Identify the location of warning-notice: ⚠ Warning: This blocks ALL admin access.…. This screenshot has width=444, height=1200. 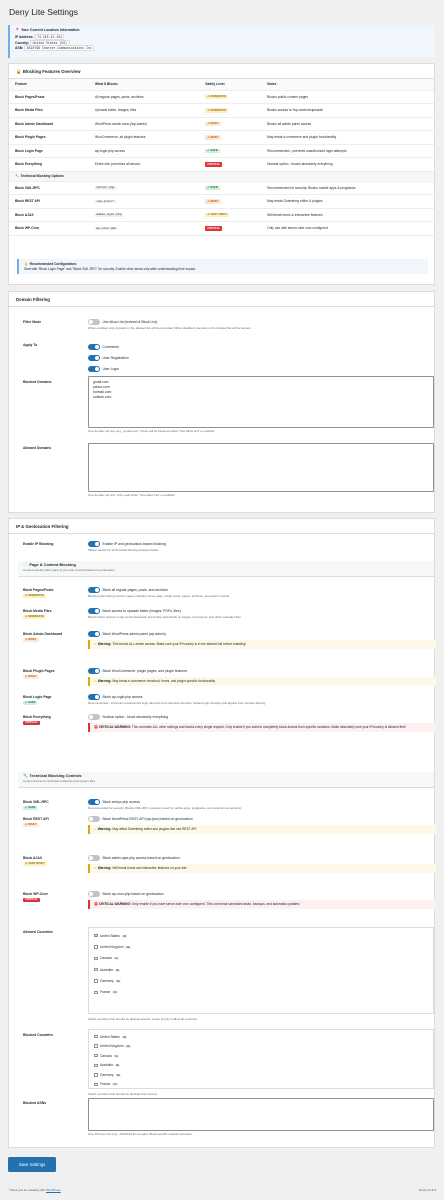
(262, 644).